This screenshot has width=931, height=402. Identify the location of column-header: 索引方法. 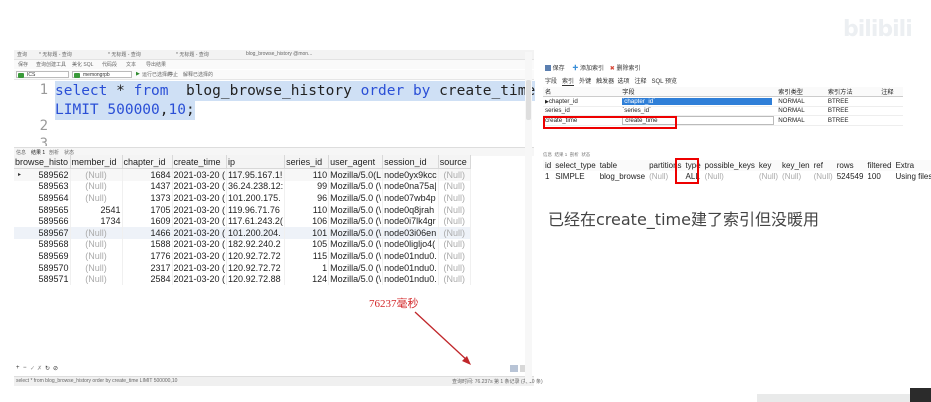
(852, 92).